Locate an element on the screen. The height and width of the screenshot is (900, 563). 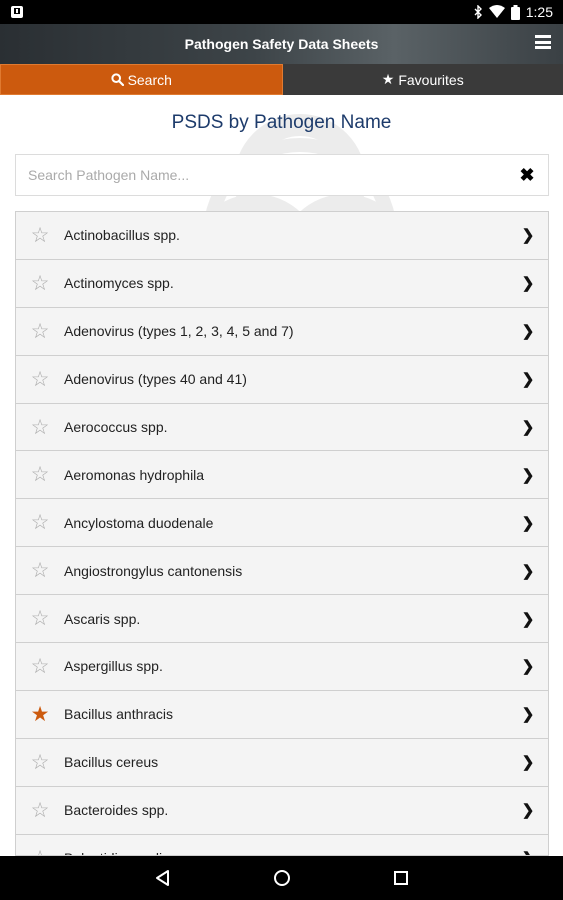
list-item-label: Adenovirus (types 1, 2, 3, 4, 5 and 7) is located at coordinates (179, 331).